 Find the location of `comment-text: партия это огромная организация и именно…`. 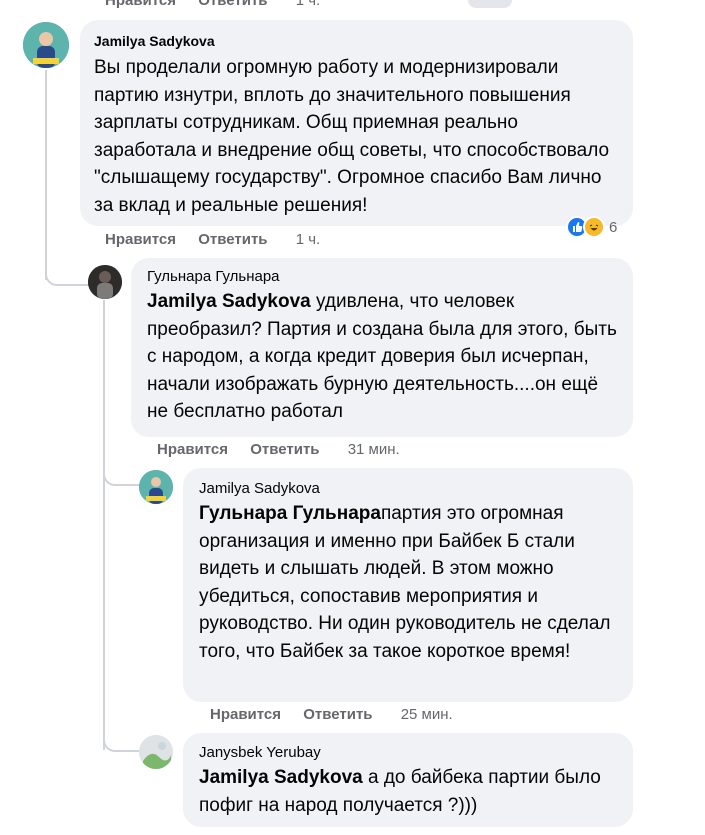

comment-text: партия это огромная организация и именно… is located at coordinates (405, 582).